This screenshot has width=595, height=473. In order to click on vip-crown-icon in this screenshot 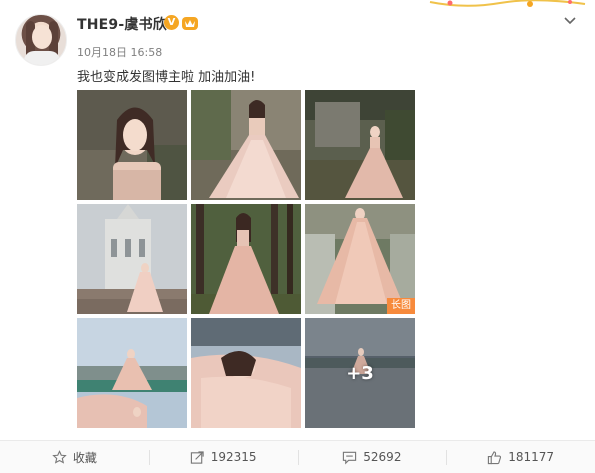, I will do `click(190, 23)`.